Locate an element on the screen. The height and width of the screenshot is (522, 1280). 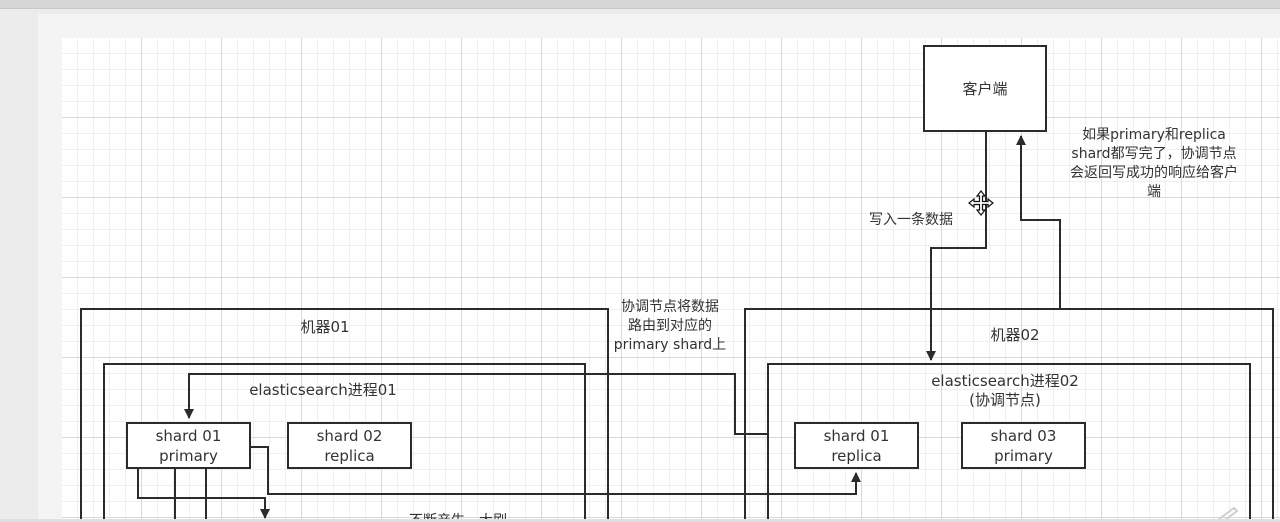
client-label: 客户端 is located at coordinates (985, 88).